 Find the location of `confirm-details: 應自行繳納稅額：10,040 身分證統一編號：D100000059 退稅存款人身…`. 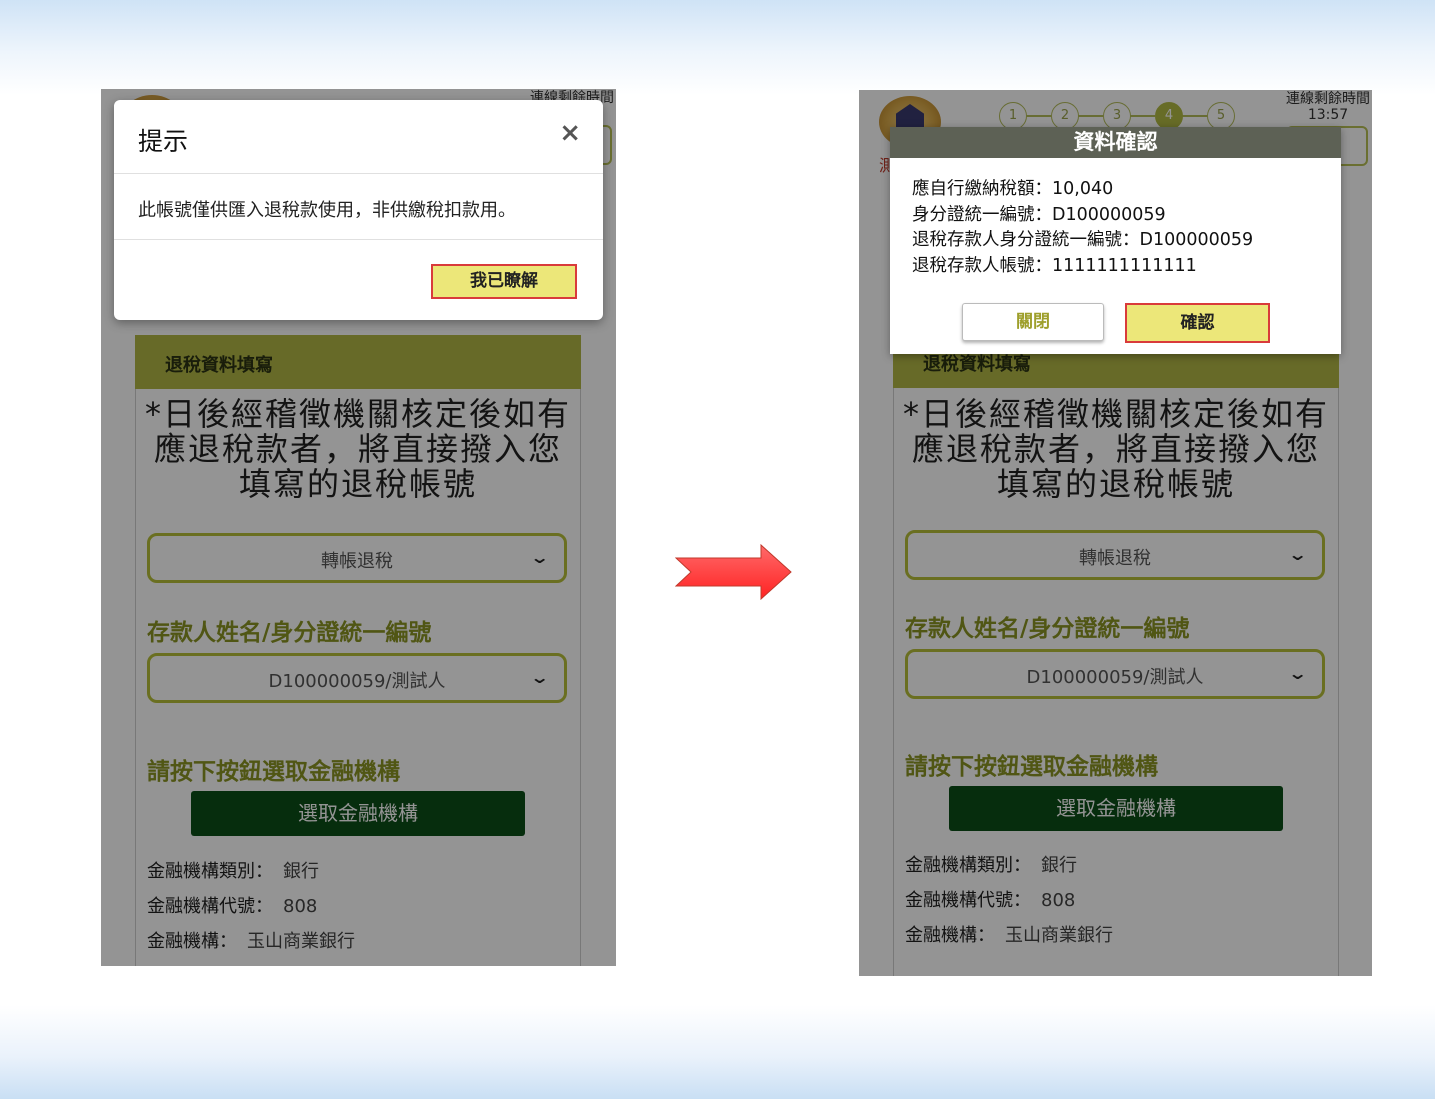

confirm-details: 應自行繳納稅額：10,040 身分證統一編號：D100000059 退稅存款人身… is located at coordinates (1082, 228).